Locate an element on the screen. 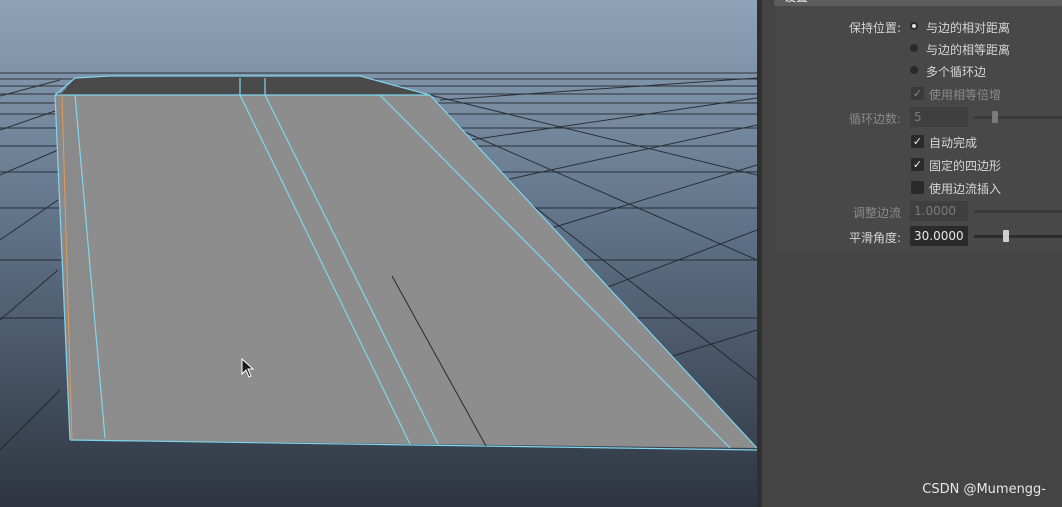 Image resolution: width=1062 pixels, height=507 pixels. fixed-quad-label: 固定的四边形 is located at coordinates (965, 166).